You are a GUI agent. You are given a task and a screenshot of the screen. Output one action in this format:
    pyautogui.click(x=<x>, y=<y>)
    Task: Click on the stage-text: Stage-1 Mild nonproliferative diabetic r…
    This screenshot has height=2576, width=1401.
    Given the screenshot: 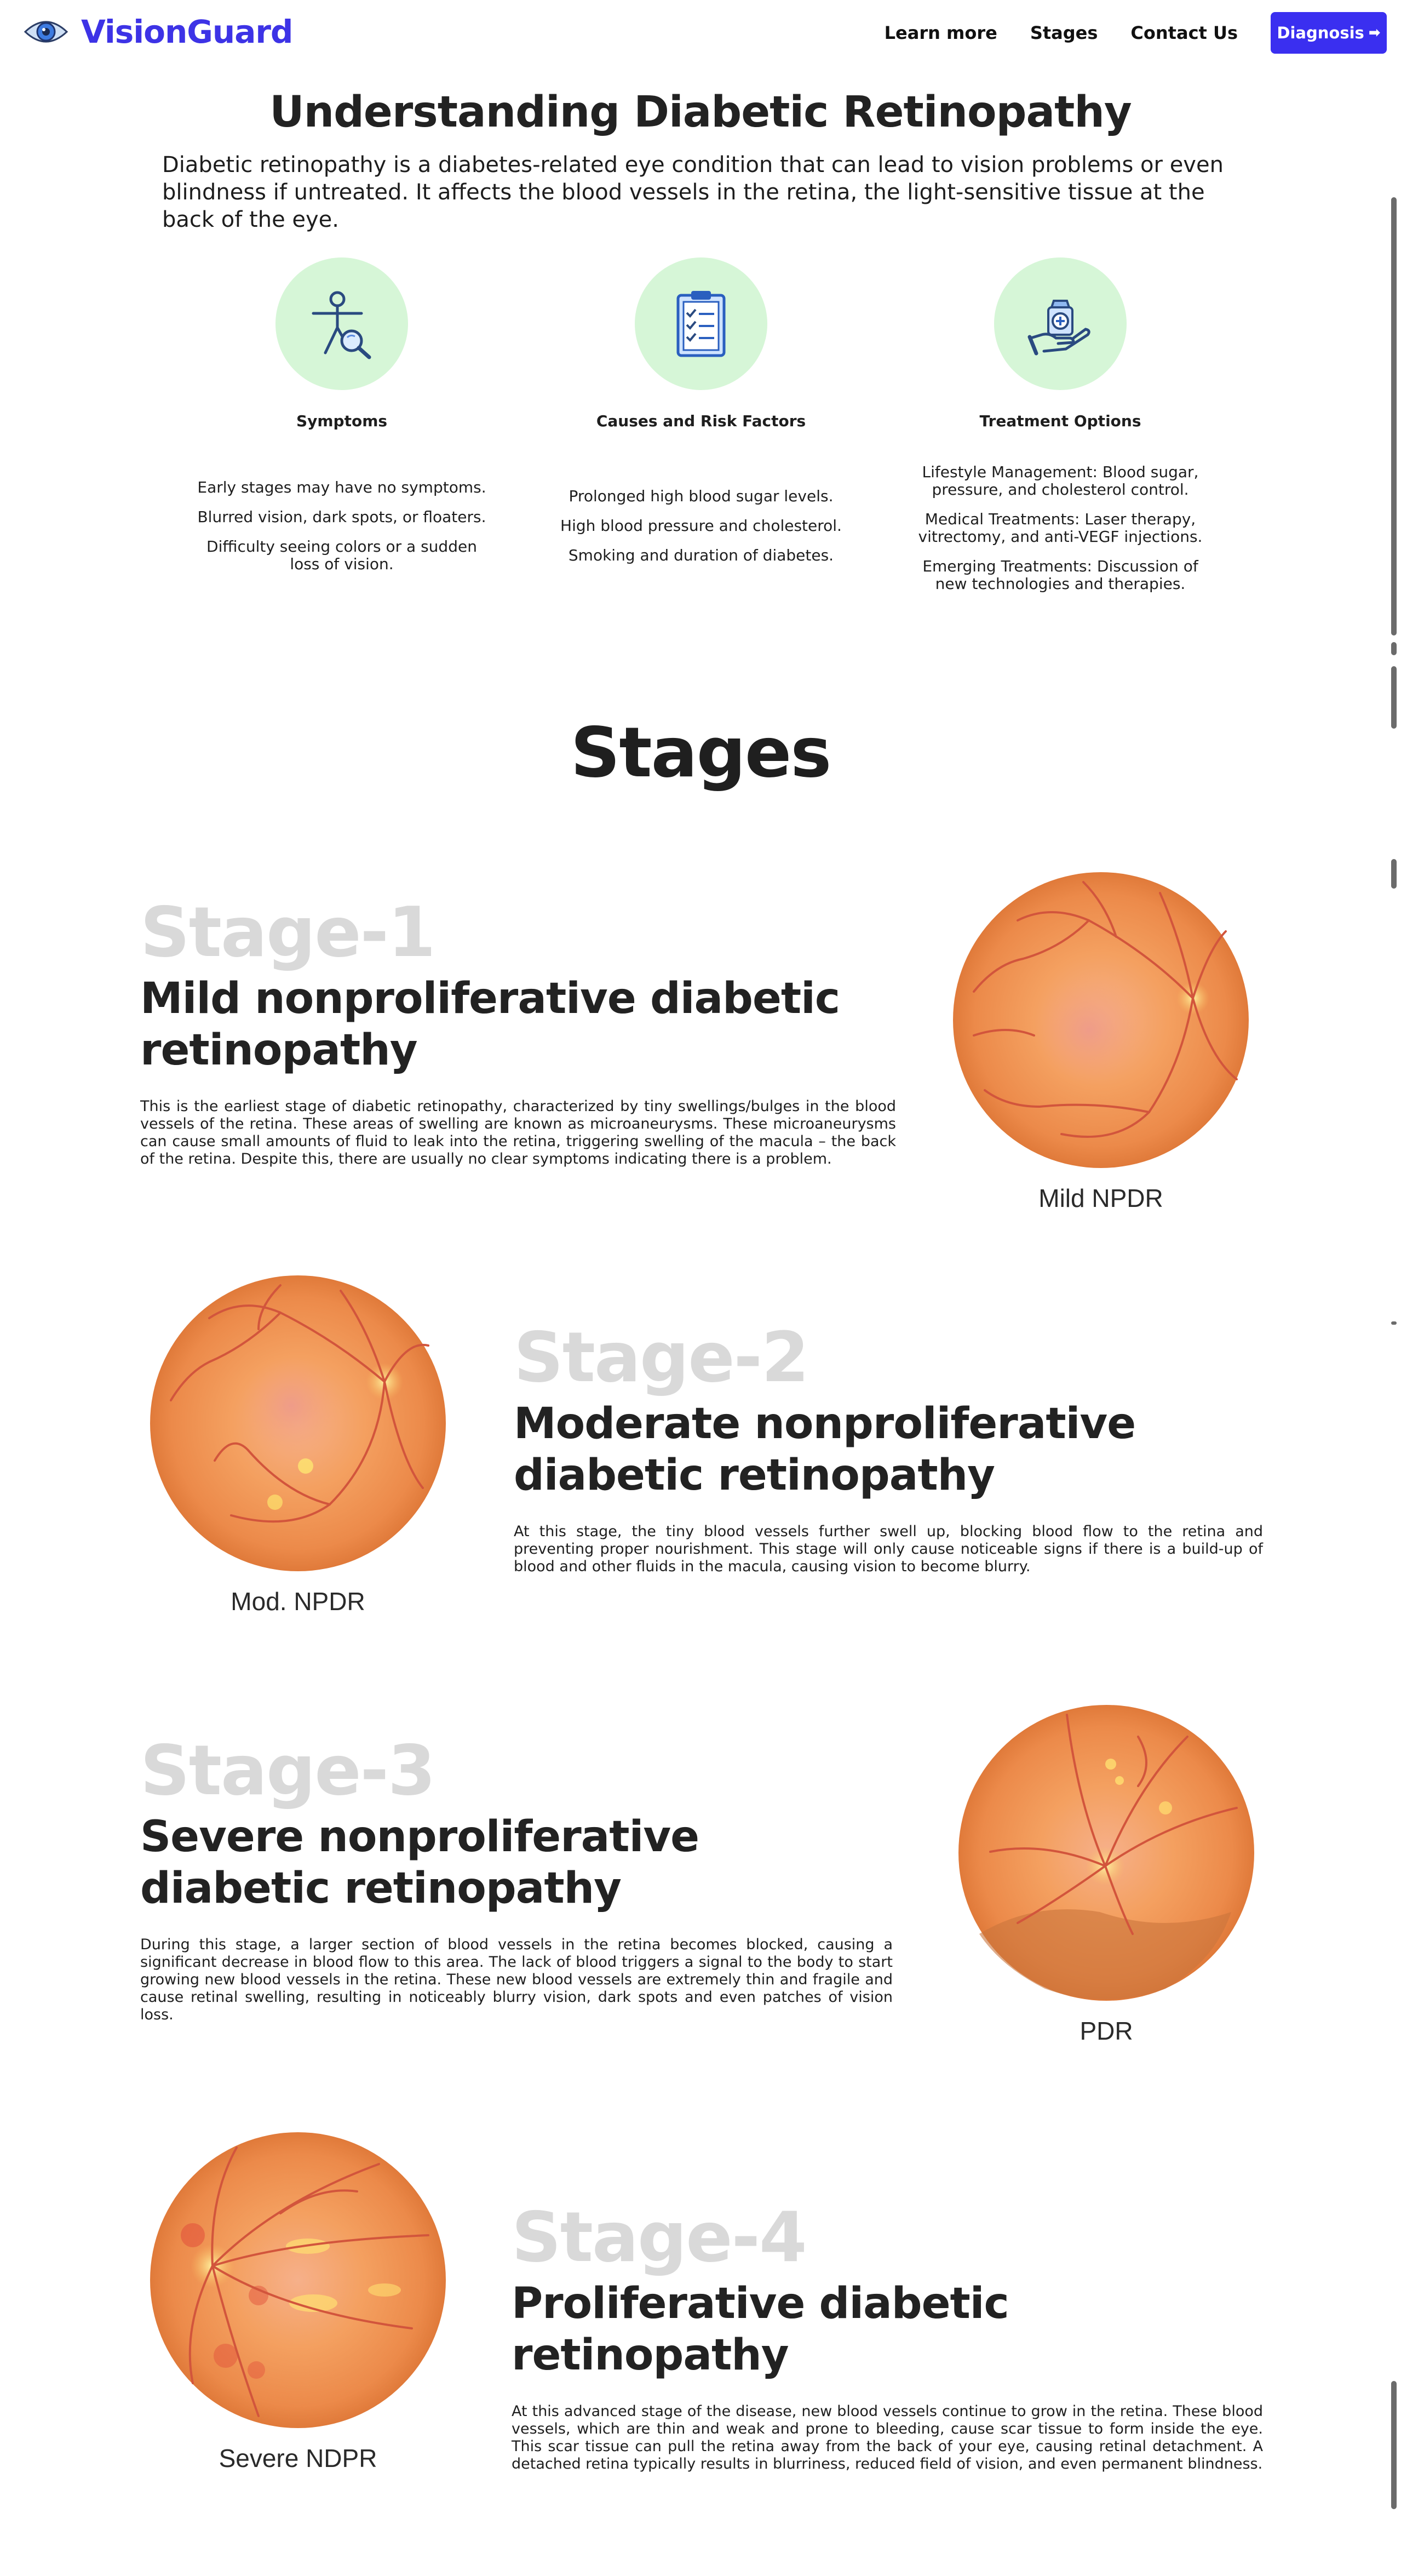 What is the action you would take?
    pyautogui.click(x=518, y=1031)
    